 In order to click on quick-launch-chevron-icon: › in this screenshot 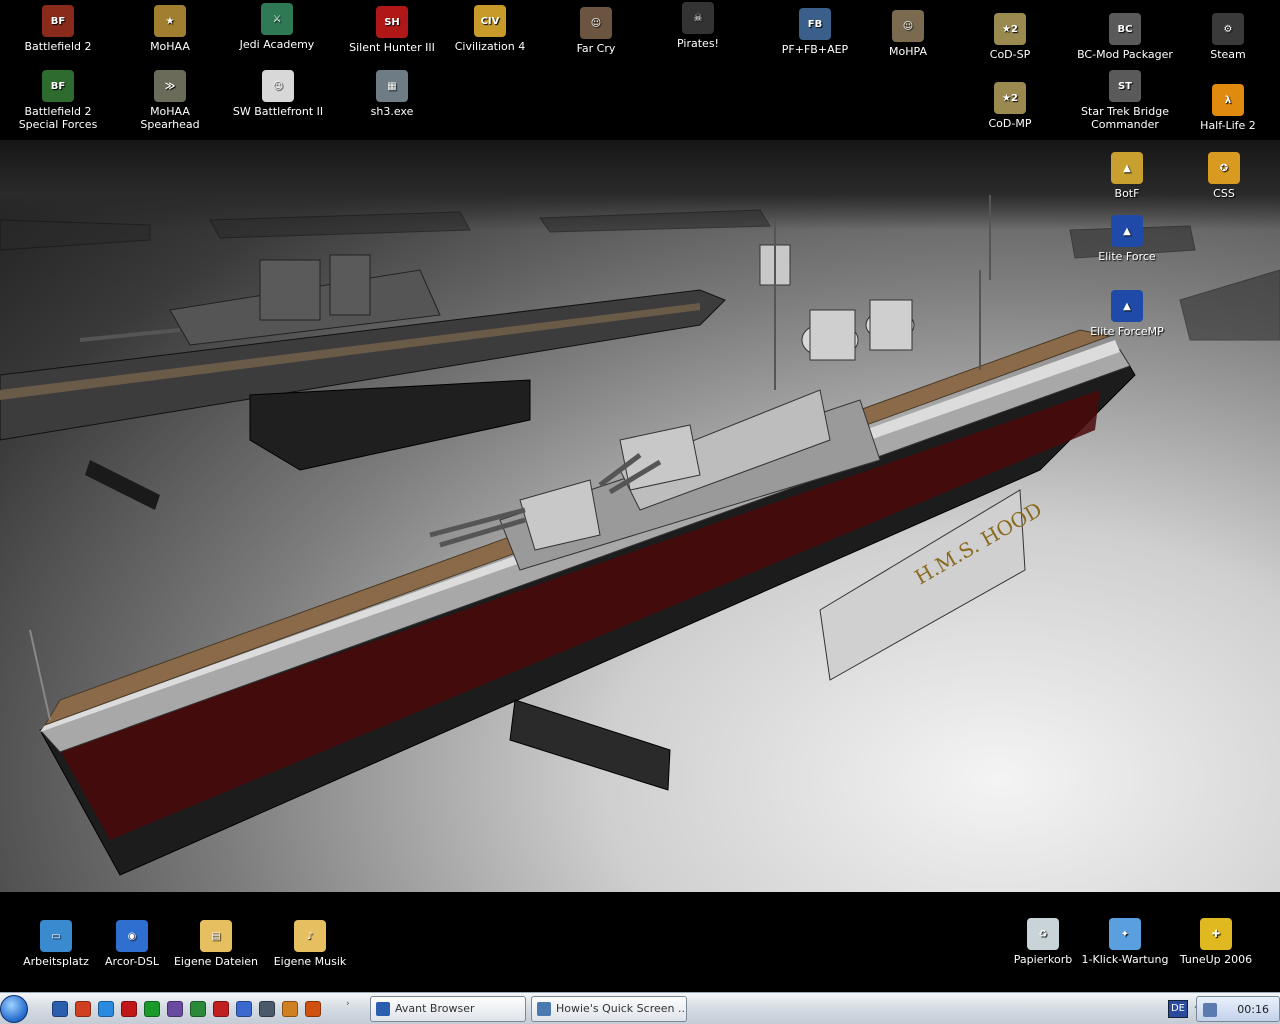, I will do `click(348, 1004)`.